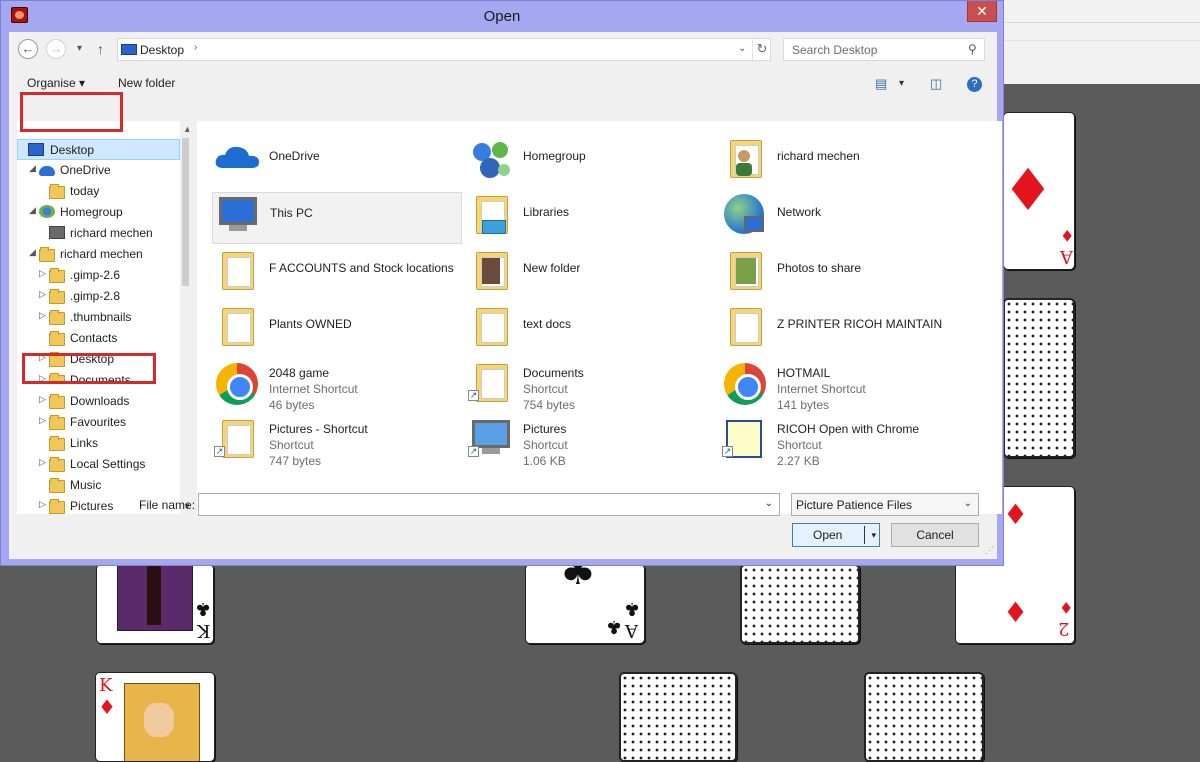 This screenshot has height=762, width=1200. Describe the element at coordinates (98, 401) in the screenshot. I see `nav-item-downloads: ▷ Downloads` at that location.